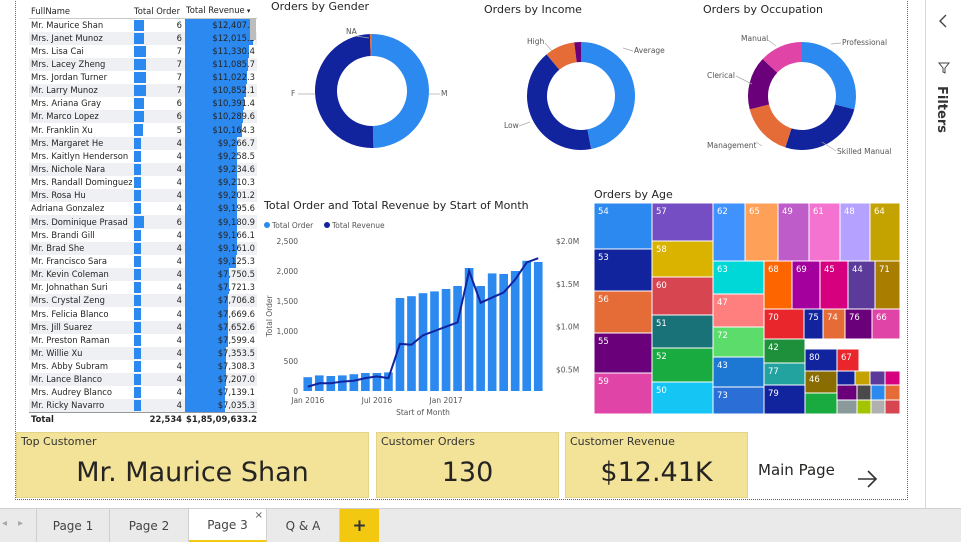 The height and width of the screenshot is (542, 961). Describe the element at coordinates (143, 25) in the screenshot. I see `table-row: Mr. Maurice Shan 6 $12,407.9` at that location.